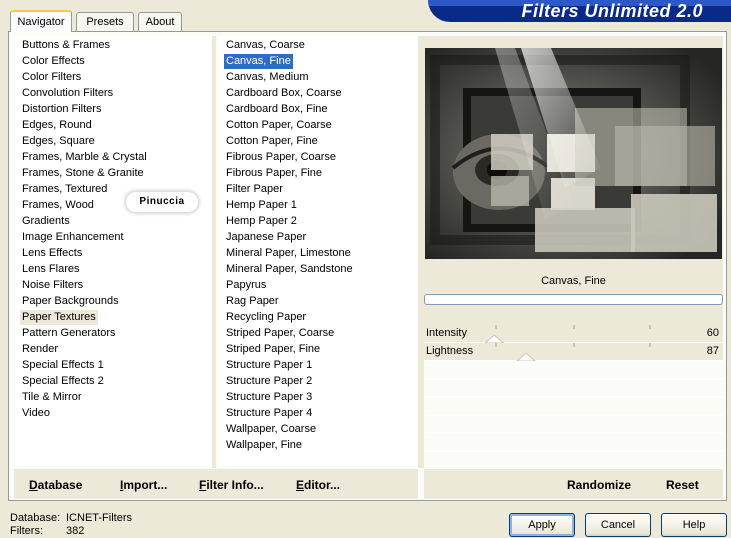 The image size is (731, 538). I want to click on category-item: Lens Flares, so click(50, 269).